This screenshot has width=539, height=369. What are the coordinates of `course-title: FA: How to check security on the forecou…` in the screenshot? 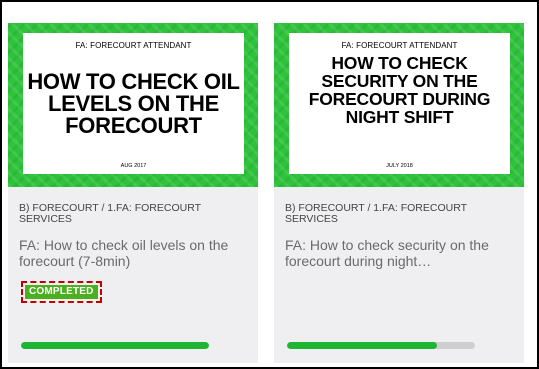 It's located at (401, 253).